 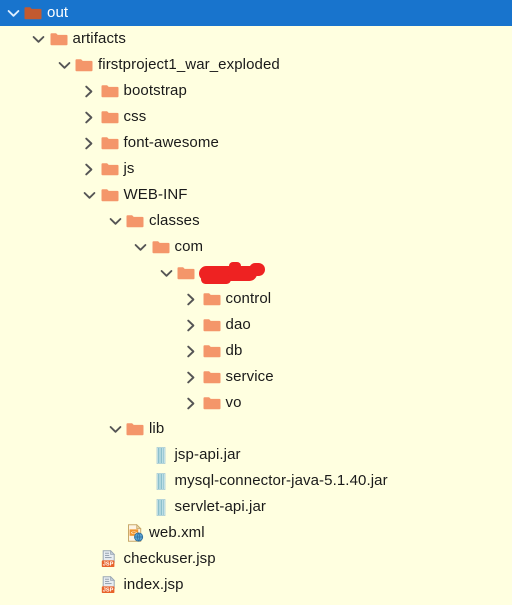 I want to click on tree-row: db, so click(x=256, y=351).